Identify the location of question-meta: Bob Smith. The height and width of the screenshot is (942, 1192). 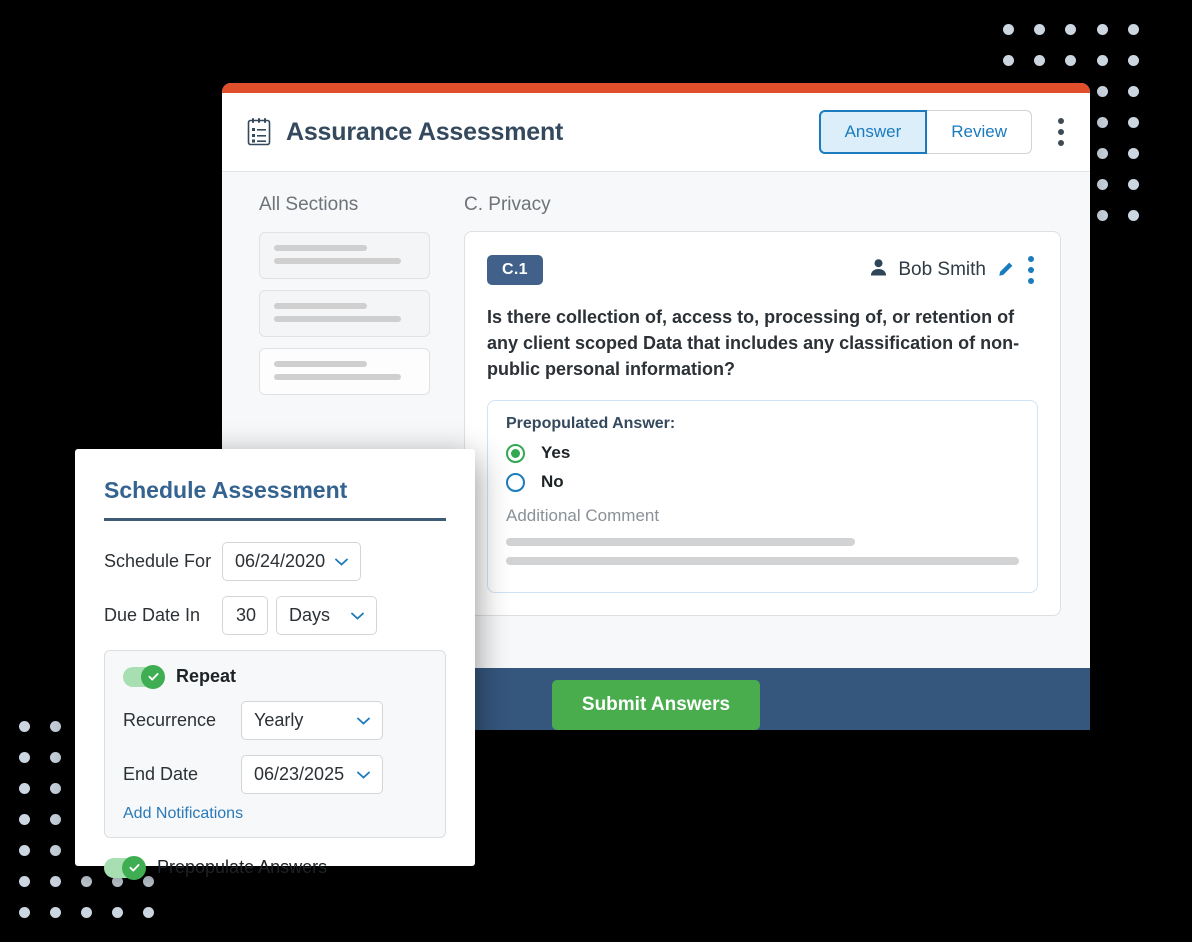
(953, 270).